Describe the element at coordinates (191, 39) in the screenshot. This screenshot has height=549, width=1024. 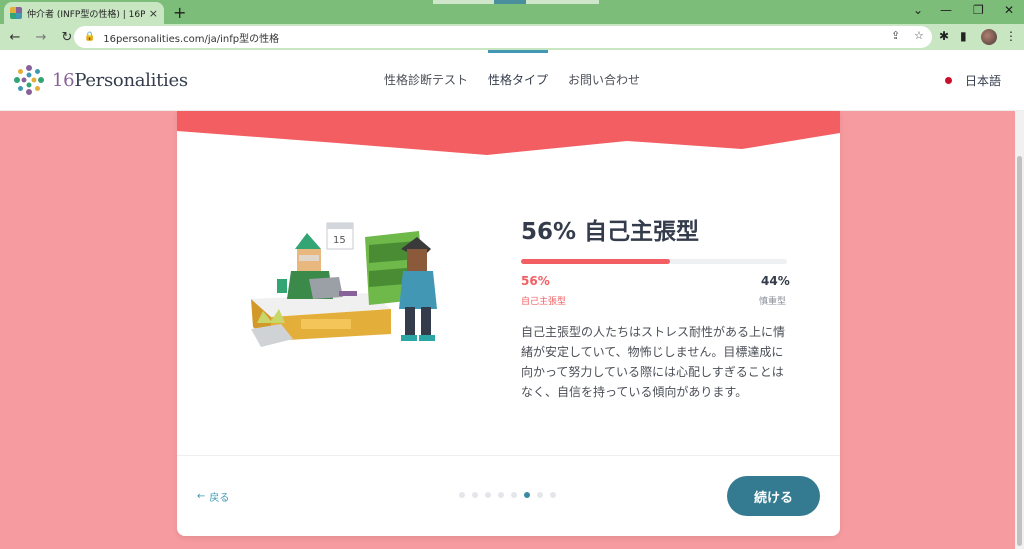
I see `url-text: 16personalities.com/ja/infp型の性格` at that location.